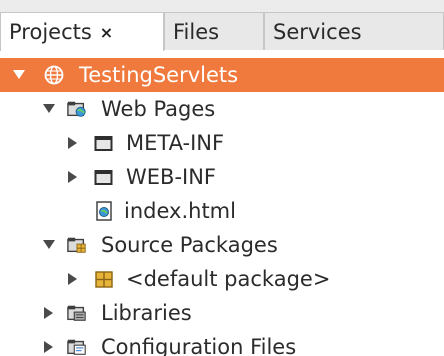 This screenshot has height=356, width=444. I want to click on source-packages-label: Source Packages, so click(189, 245).